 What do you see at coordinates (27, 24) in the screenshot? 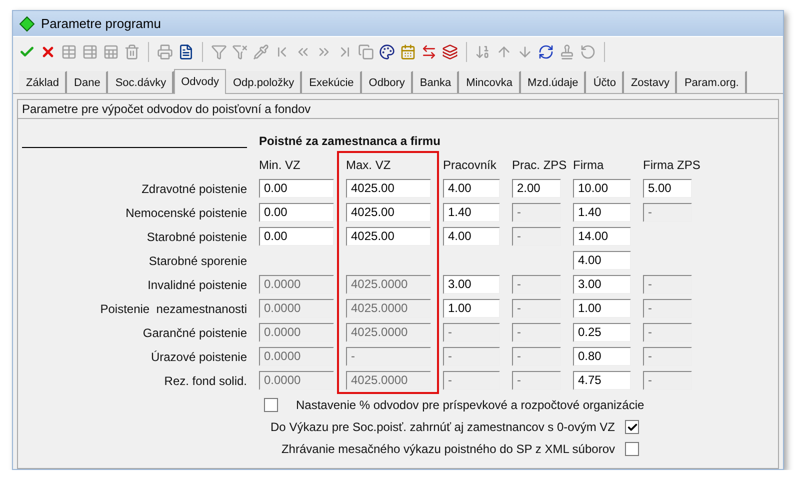
I see `app-icon` at bounding box center [27, 24].